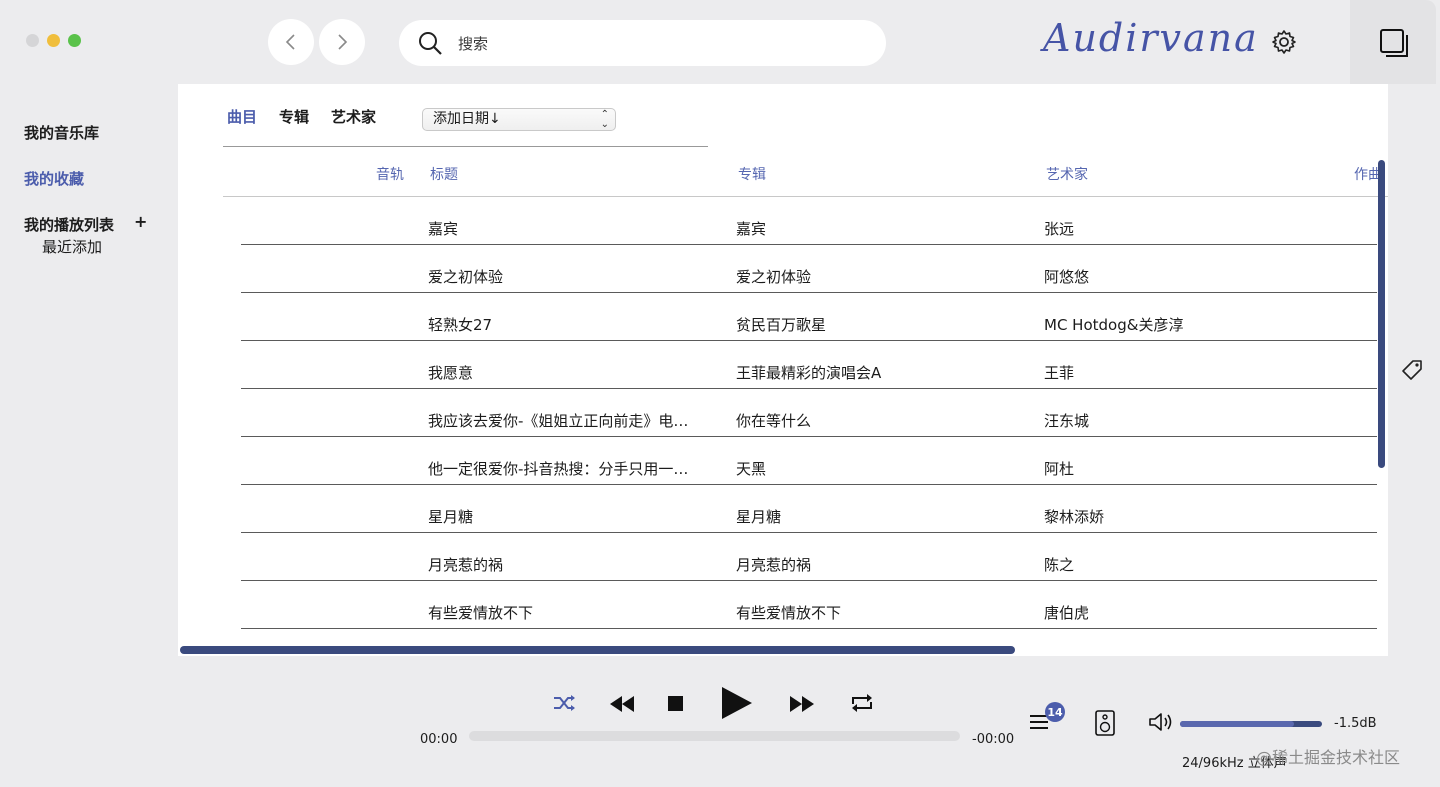 Image resolution: width=1440 pixels, height=787 pixels. Describe the element at coordinates (1114, 325) in the screenshot. I see `track-artist: MC Hotdog&关彦淳` at that location.